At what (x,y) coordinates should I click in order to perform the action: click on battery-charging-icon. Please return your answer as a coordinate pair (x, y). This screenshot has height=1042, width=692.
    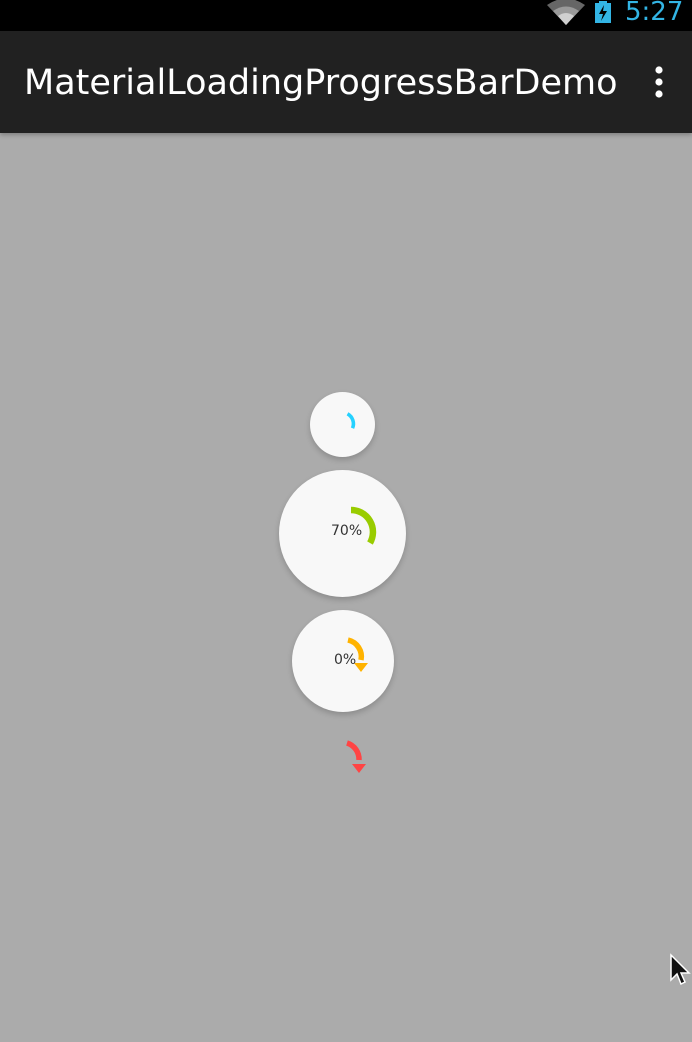
    Looking at the image, I should click on (603, 12).